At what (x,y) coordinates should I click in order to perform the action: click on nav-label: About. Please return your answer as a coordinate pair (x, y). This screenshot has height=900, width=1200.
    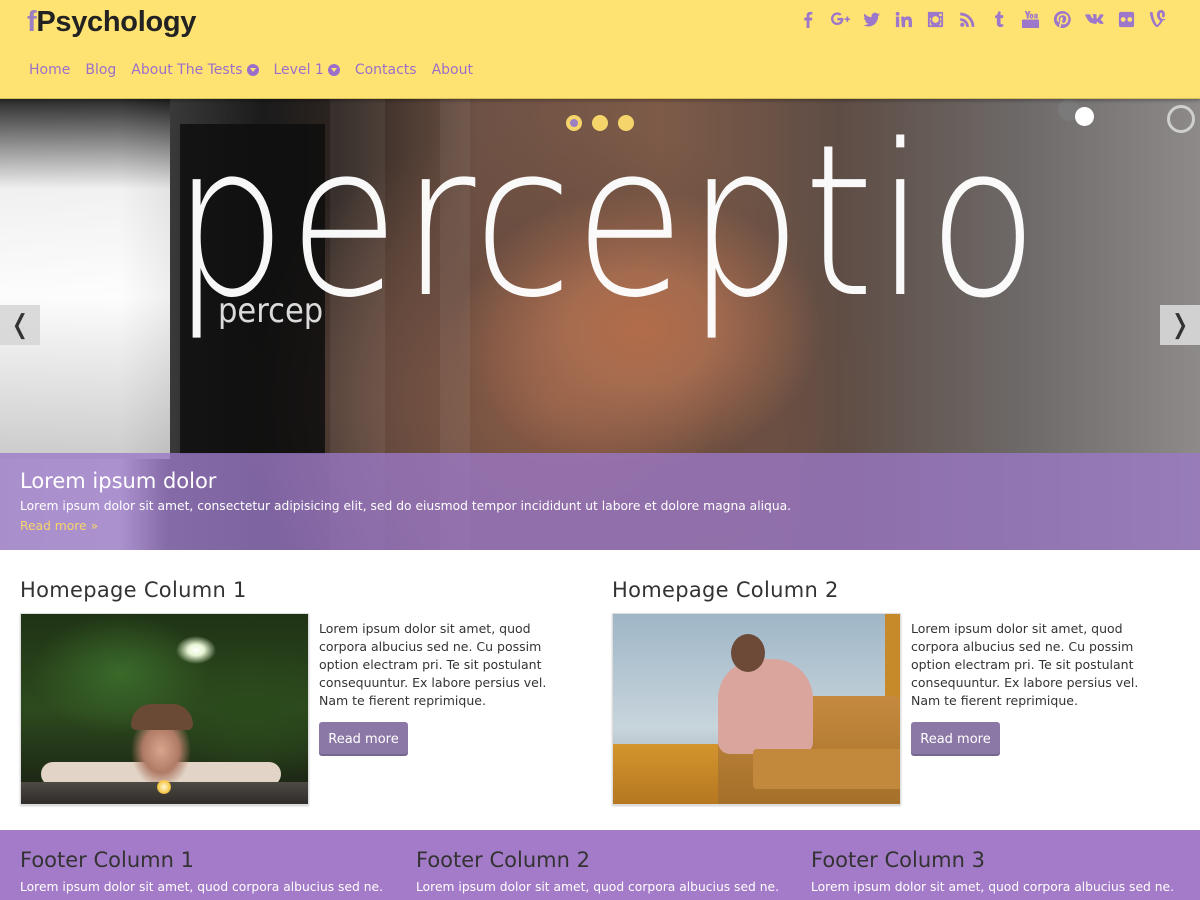
    Looking at the image, I should click on (452, 70).